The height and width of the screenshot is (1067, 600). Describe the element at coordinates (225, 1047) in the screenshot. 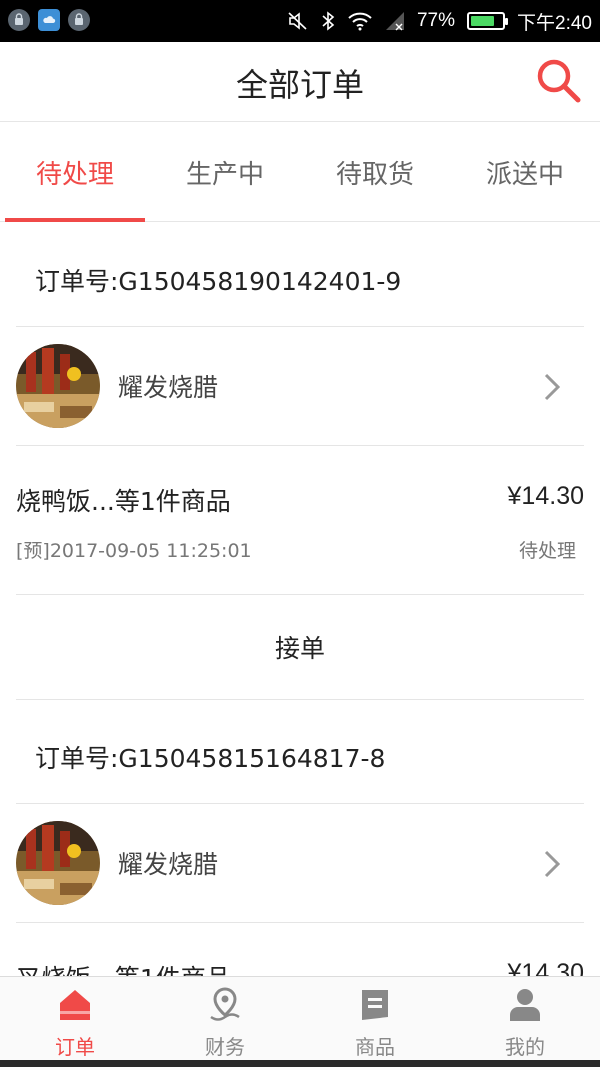

I see `nav-label: 财务` at that location.